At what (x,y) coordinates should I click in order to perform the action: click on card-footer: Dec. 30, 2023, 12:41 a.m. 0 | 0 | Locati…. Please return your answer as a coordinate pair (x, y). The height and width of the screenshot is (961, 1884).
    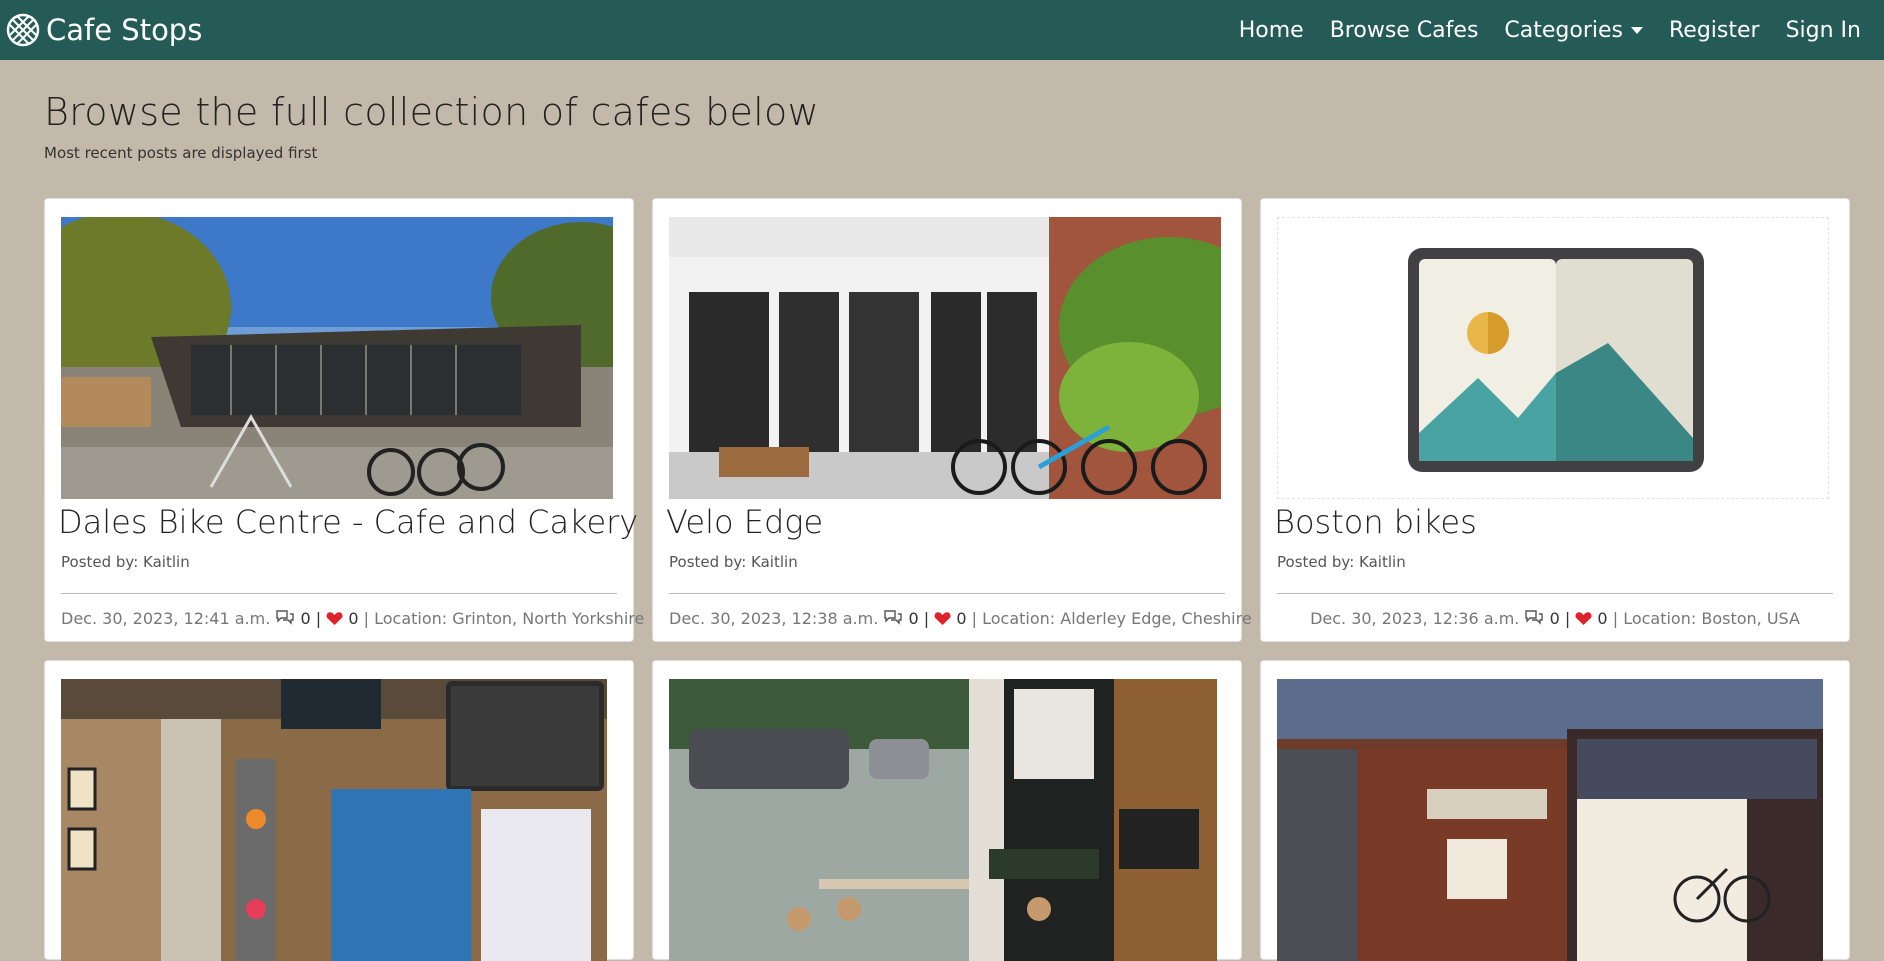
    Looking at the image, I should click on (352, 611).